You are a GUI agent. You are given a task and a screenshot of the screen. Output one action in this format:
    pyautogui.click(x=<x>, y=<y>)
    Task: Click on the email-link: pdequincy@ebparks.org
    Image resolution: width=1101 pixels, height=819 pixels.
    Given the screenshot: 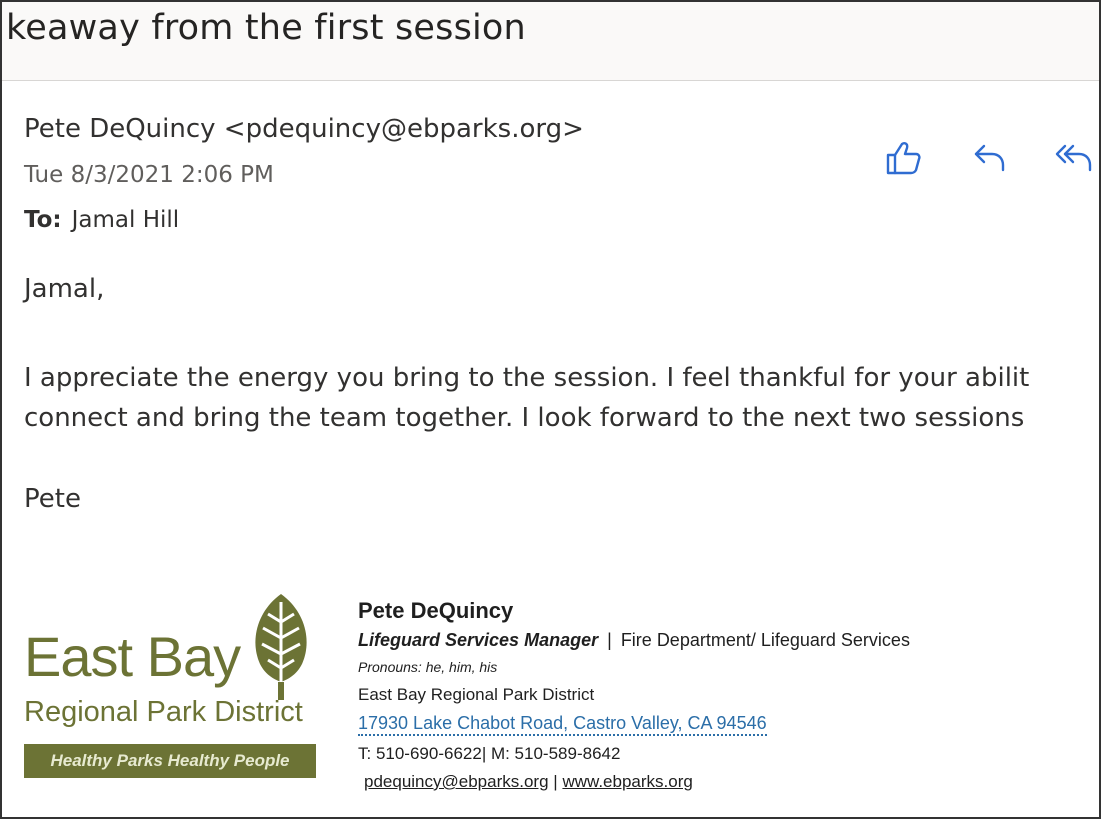 What is the action you would take?
    pyautogui.click(x=456, y=781)
    